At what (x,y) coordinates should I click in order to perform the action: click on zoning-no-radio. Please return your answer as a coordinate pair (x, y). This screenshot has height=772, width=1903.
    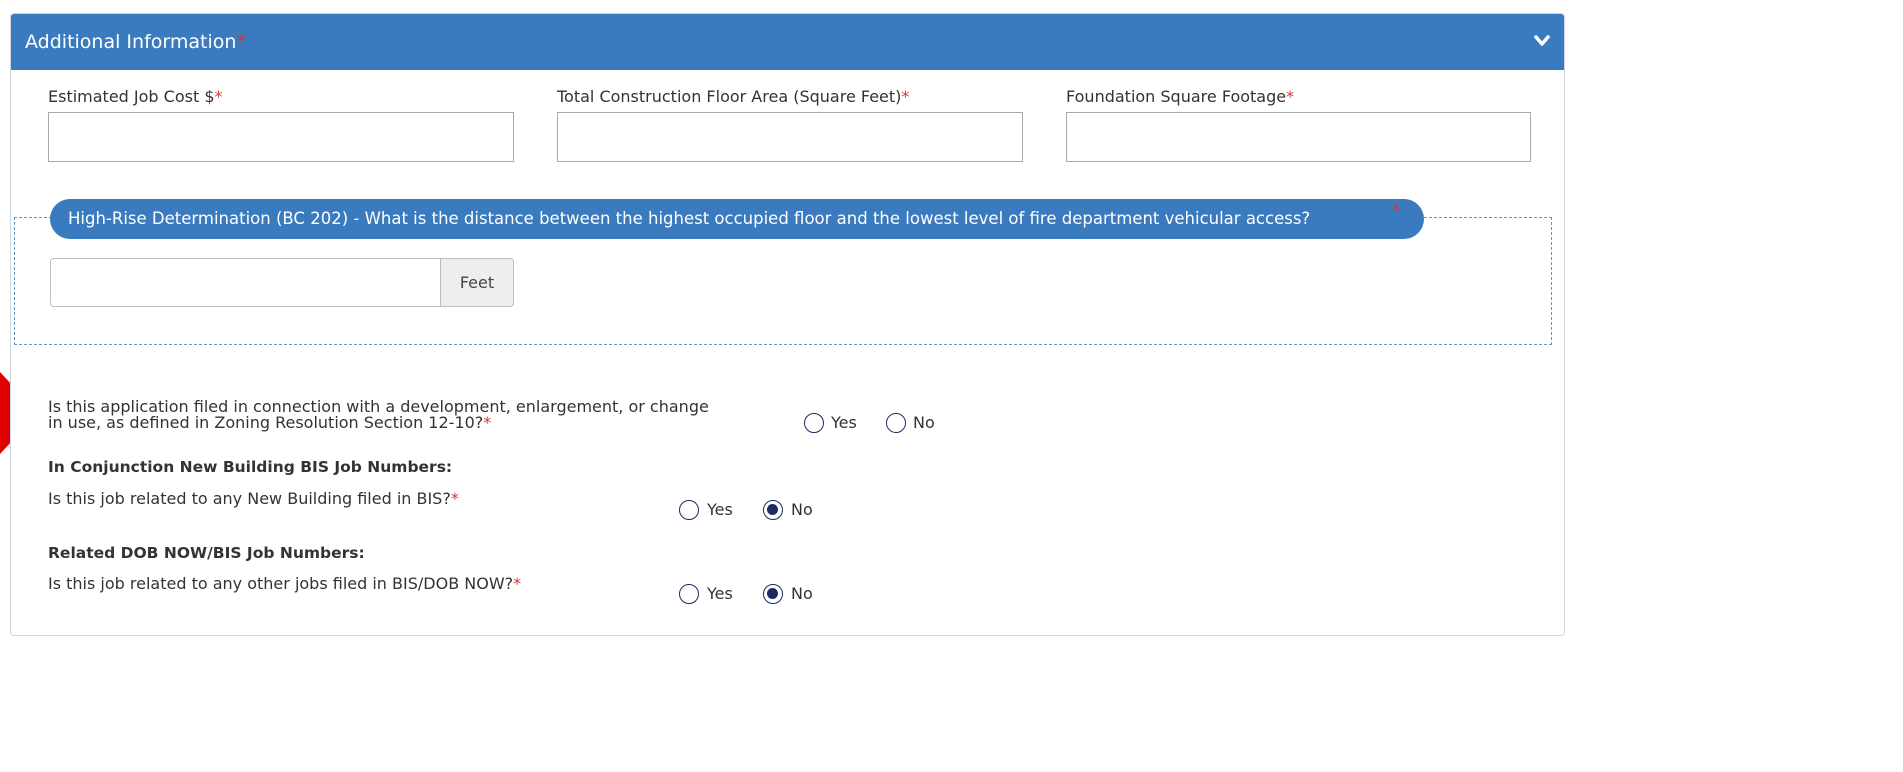
    Looking at the image, I should click on (896, 423).